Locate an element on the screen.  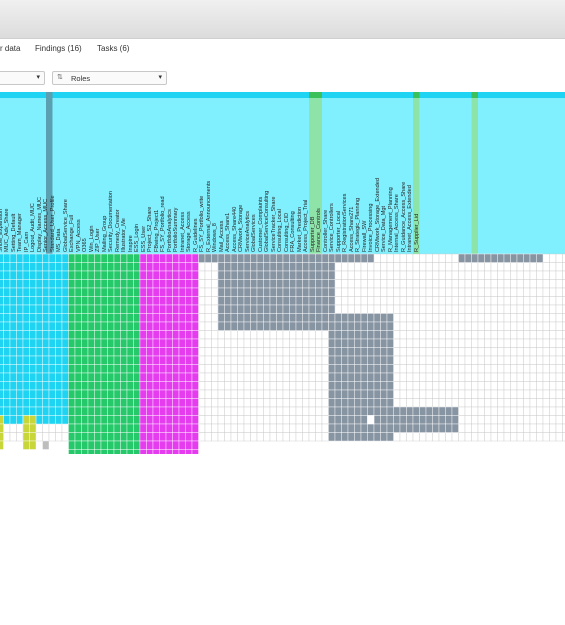
column-header-label: Service_Controllers is located at coordinates (332, 227).